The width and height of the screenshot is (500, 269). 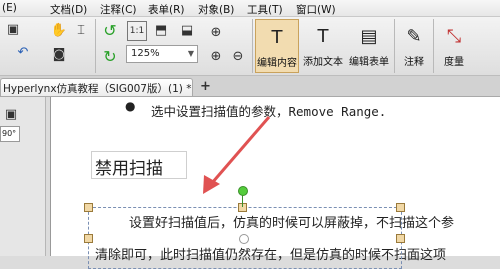 What do you see at coordinates (277, 37) in the screenshot?
I see `edit-content-icon: T` at bounding box center [277, 37].